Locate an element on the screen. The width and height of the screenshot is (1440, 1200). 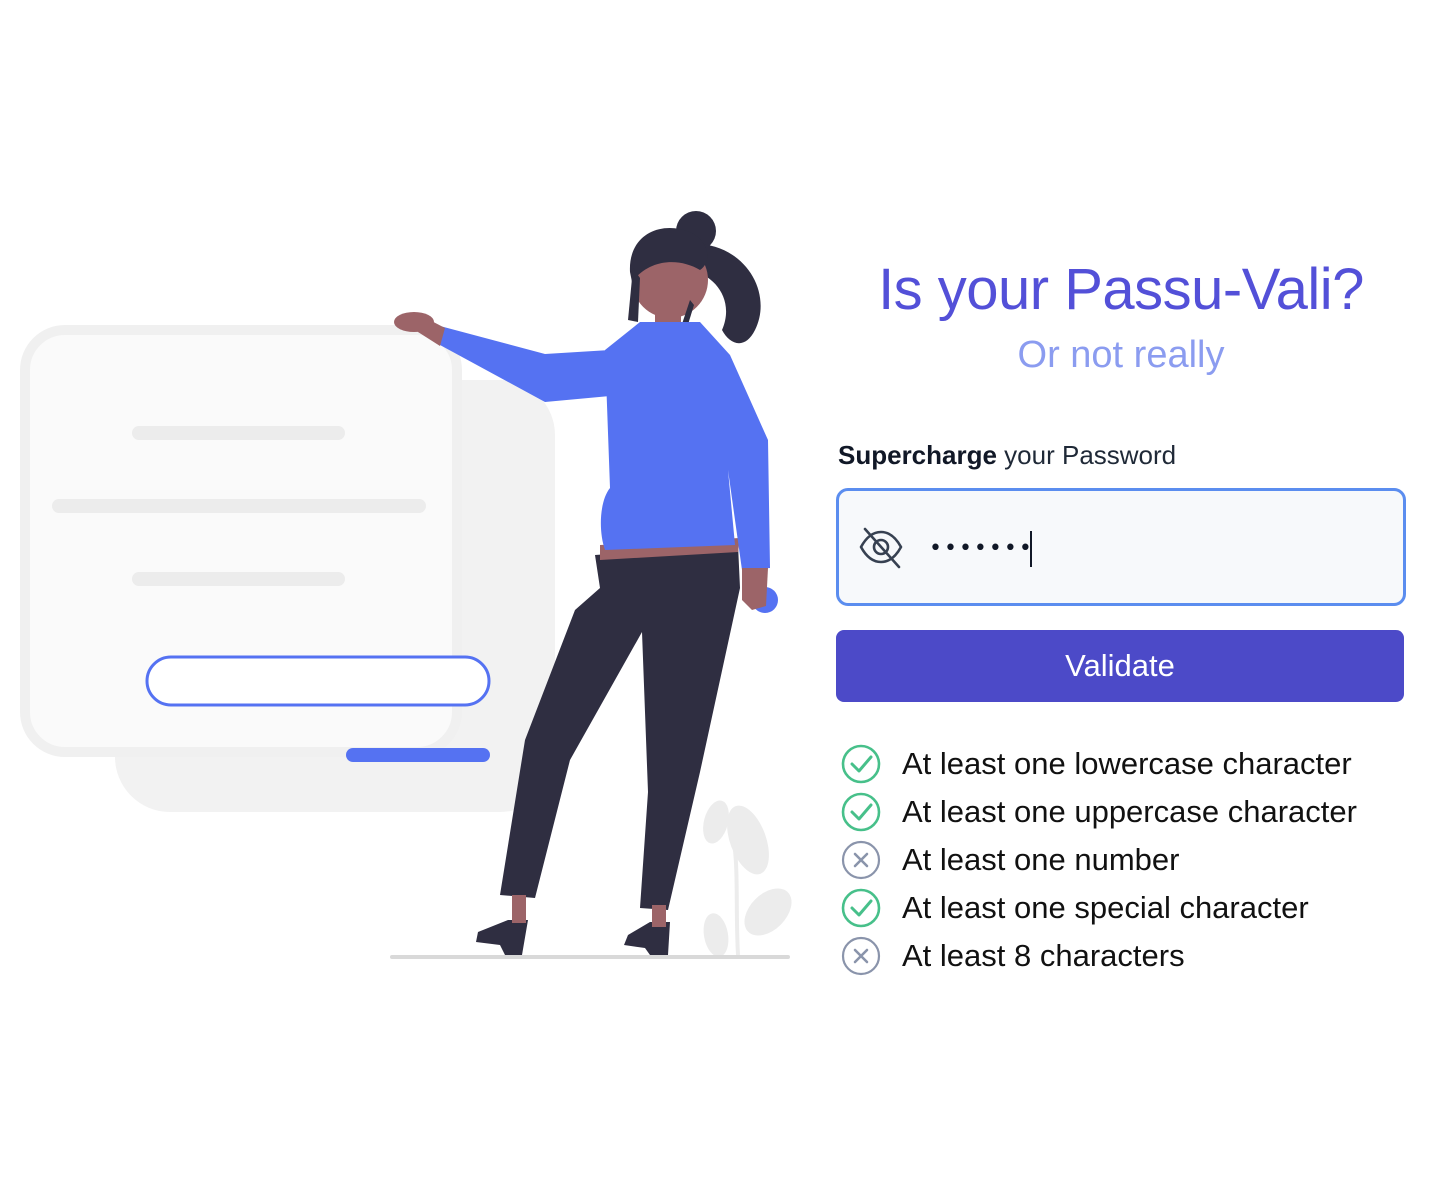
floor-line is located at coordinates (590, 957).